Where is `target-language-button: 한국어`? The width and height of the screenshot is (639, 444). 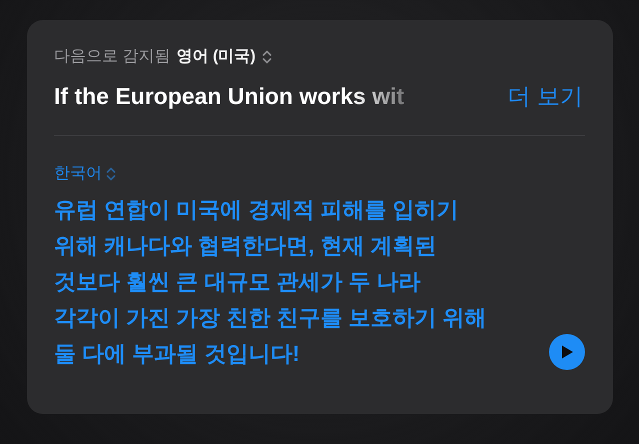 target-language-button: 한국어 is located at coordinates (85, 173).